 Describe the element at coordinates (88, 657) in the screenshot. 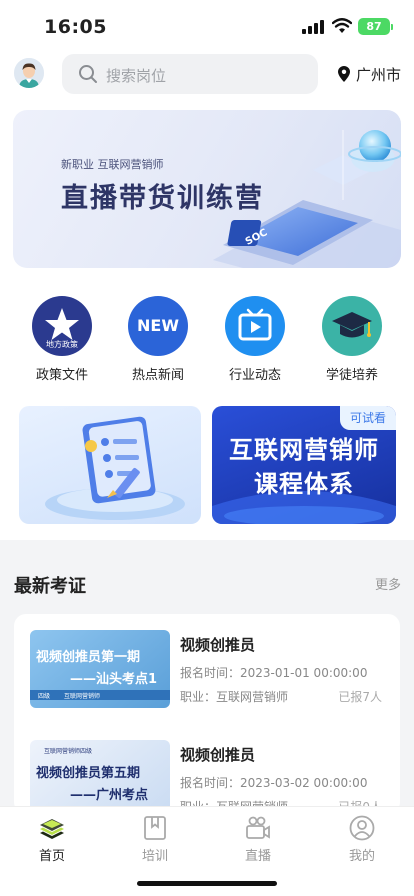

I see `thumb-title: 视频创推员第一期` at that location.